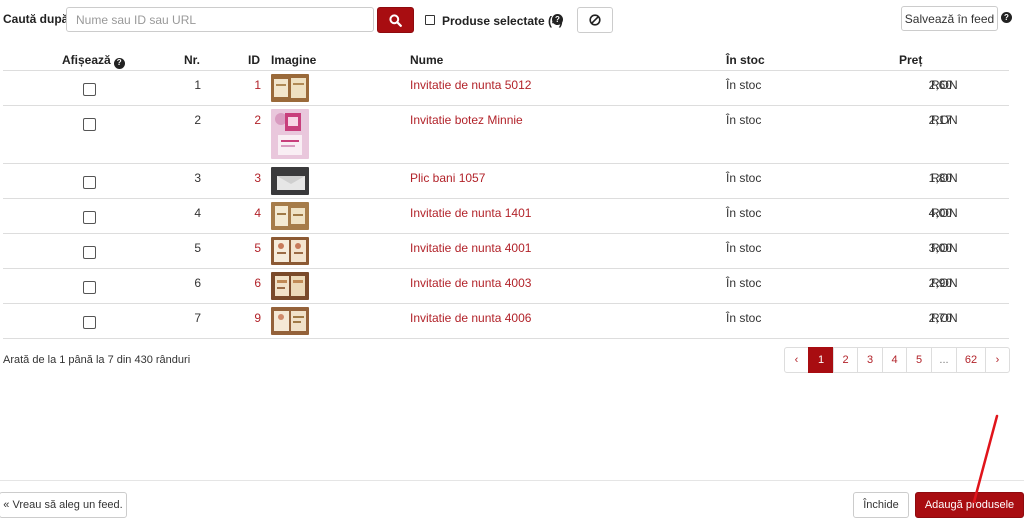  I want to click on row-id: 4, so click(257, 213).